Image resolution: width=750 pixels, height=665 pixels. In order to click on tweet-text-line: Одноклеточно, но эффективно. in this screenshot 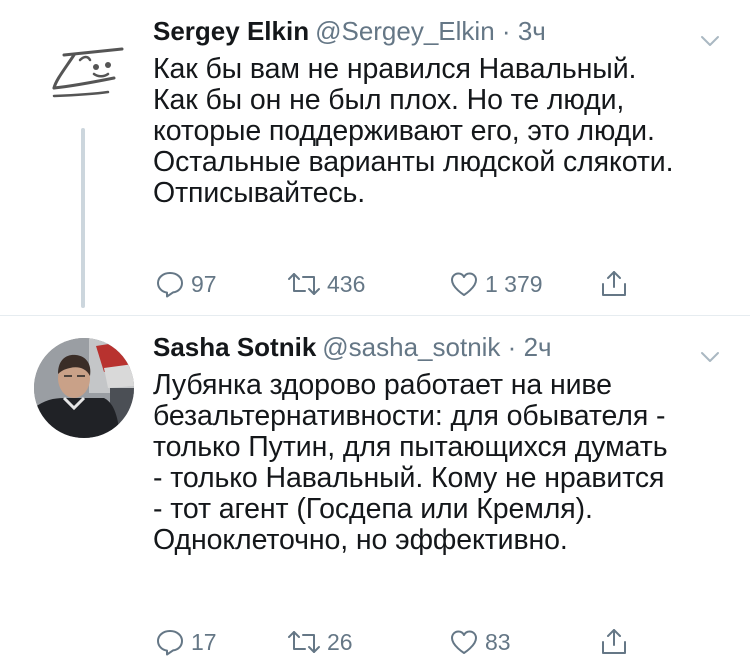, I will do `click(360, 540)`.